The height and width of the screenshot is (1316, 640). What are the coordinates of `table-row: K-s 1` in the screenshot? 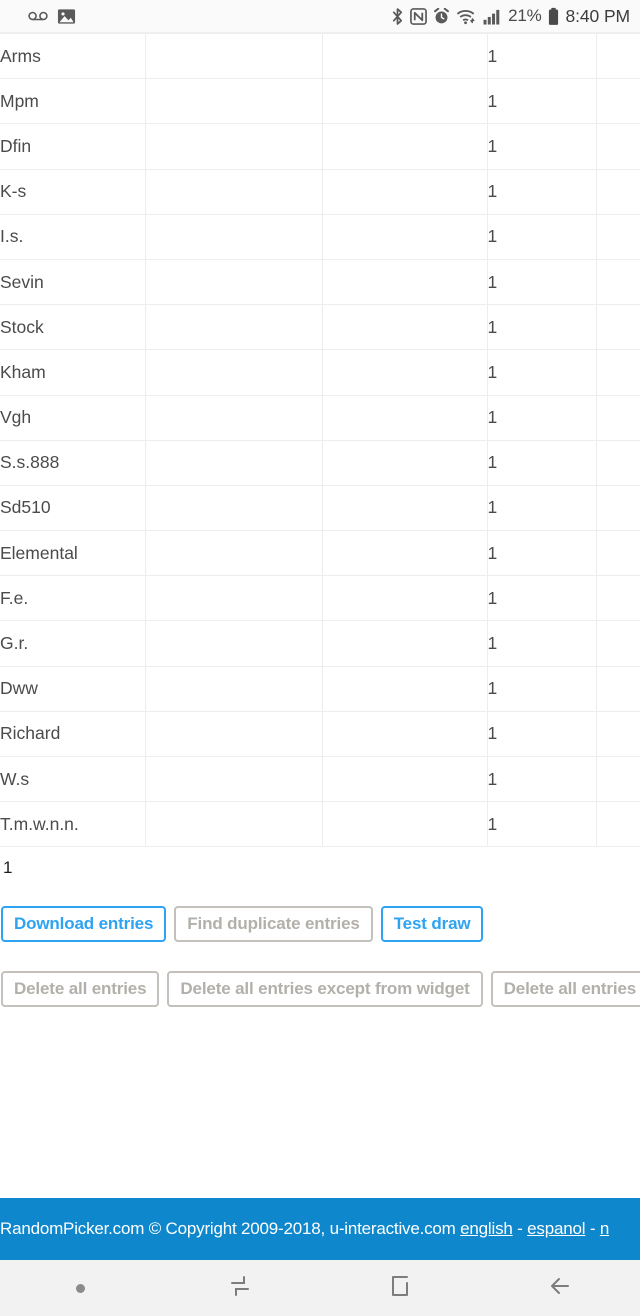 It's located at (320, 192).